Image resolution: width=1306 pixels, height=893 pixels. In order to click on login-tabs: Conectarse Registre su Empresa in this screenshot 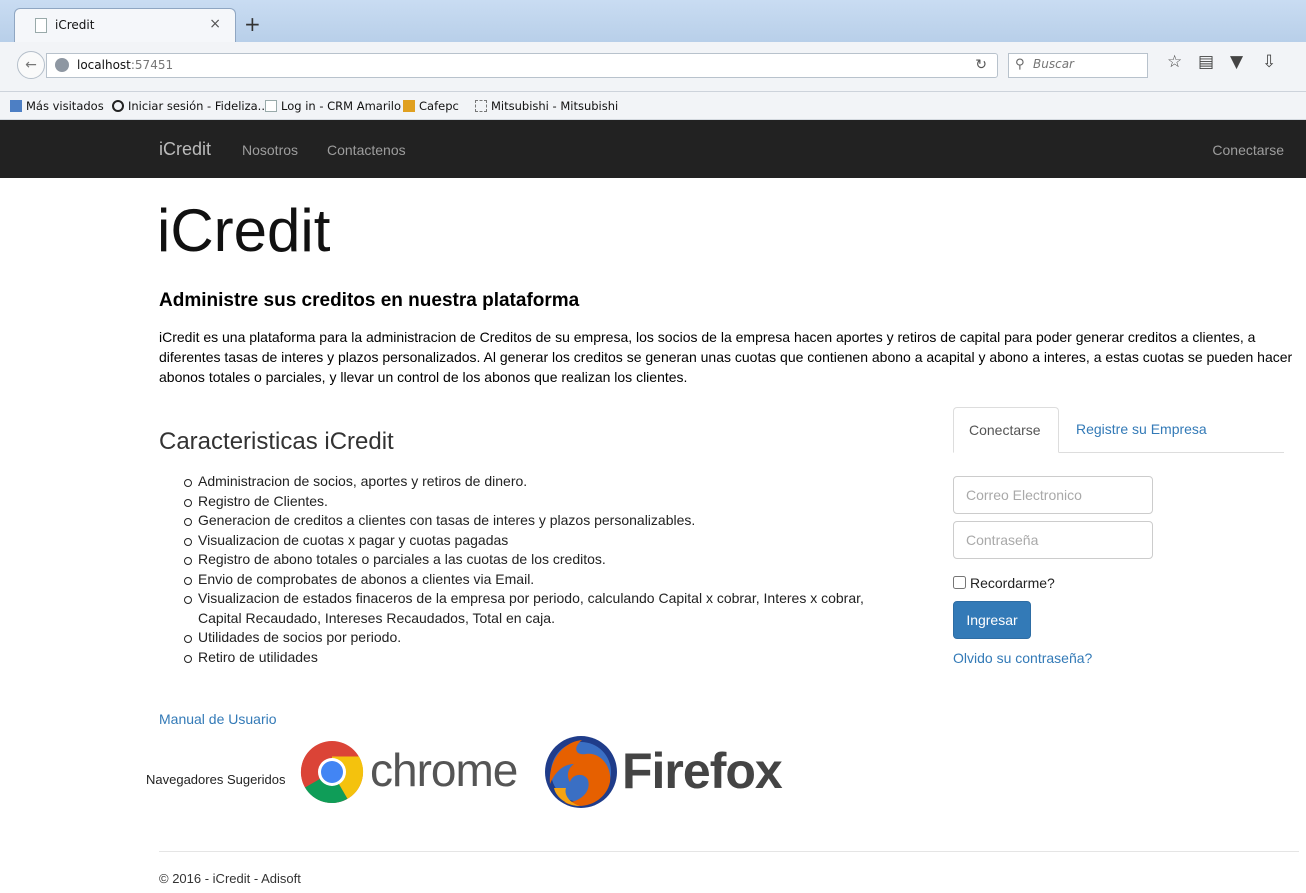, I will do `click(1118, 430)`.